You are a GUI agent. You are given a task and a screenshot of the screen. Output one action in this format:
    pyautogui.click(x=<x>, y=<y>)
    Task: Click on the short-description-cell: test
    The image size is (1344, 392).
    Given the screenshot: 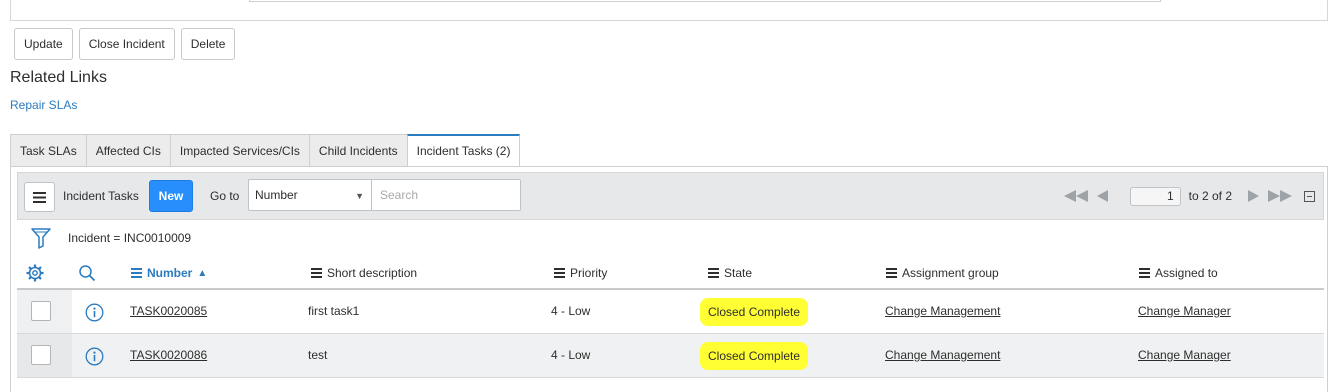 What is the action you would take?
    pyautogui.click(x=318, y=355)
    